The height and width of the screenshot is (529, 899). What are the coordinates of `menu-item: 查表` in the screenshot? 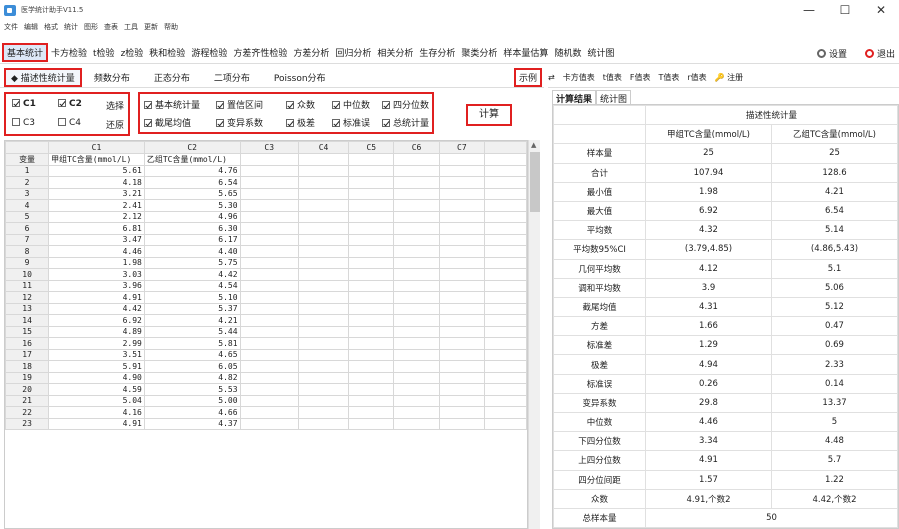 It's located at (111, 27).